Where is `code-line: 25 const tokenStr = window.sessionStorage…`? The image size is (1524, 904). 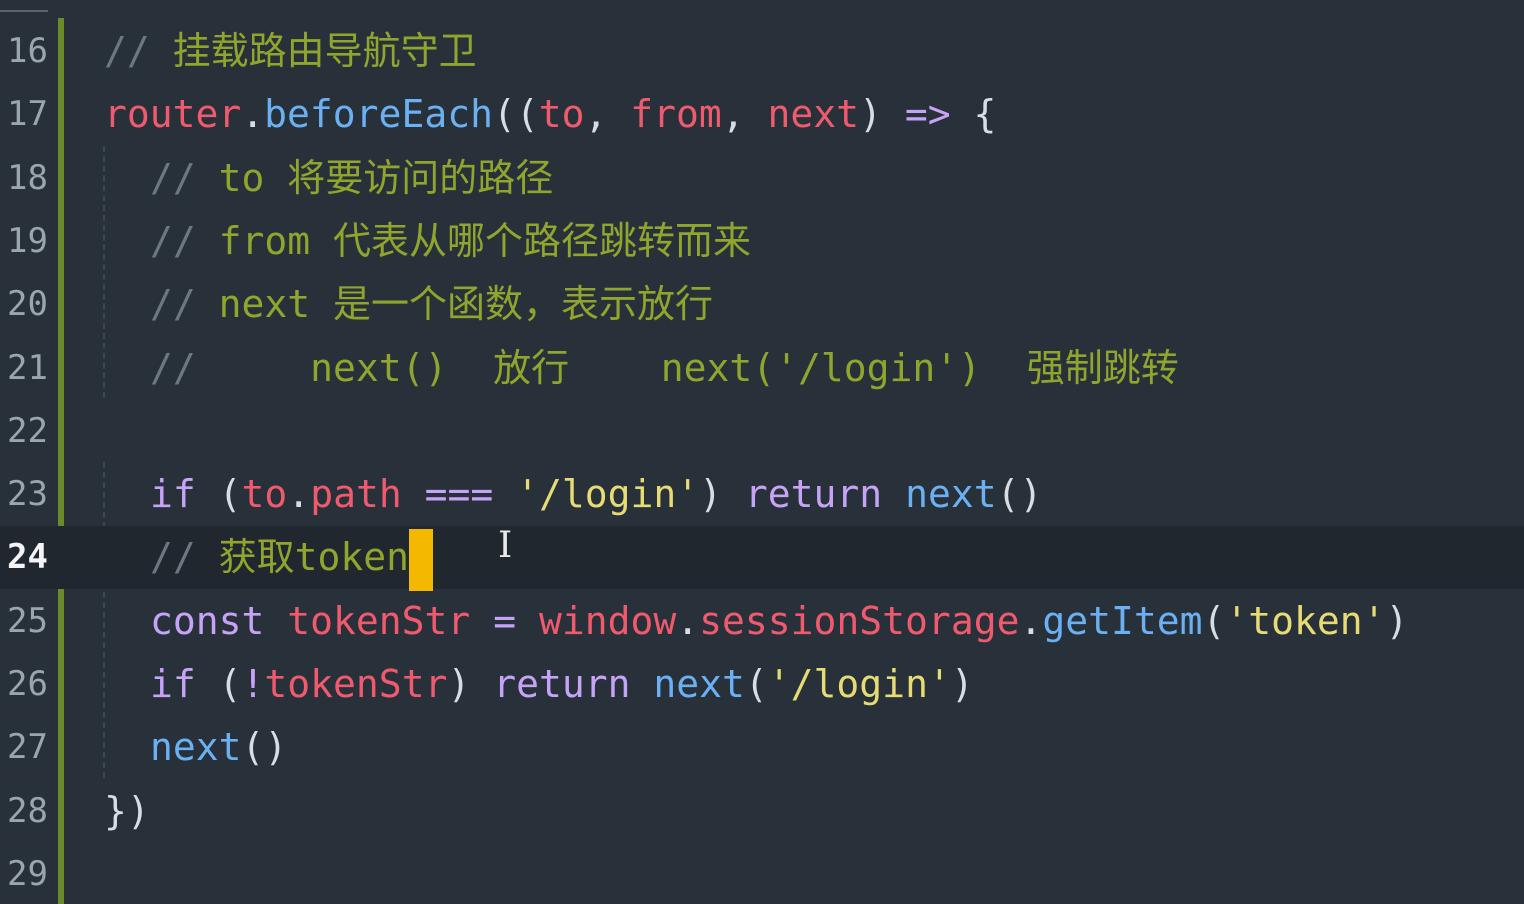
code-line: 25 const tokenStr = window.sessionStorage… is located at coordinates (762, 621).